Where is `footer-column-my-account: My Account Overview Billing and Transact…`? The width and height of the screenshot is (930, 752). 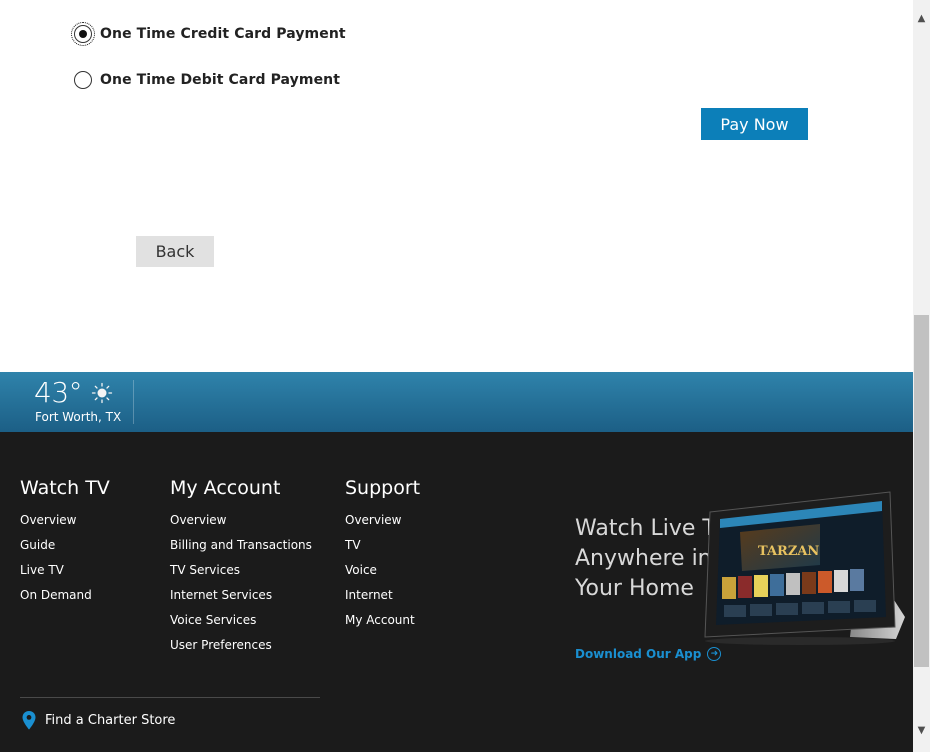
footer-column-my-account: My Account Overview Billing and Transact… is located at coordinates (241, 570).